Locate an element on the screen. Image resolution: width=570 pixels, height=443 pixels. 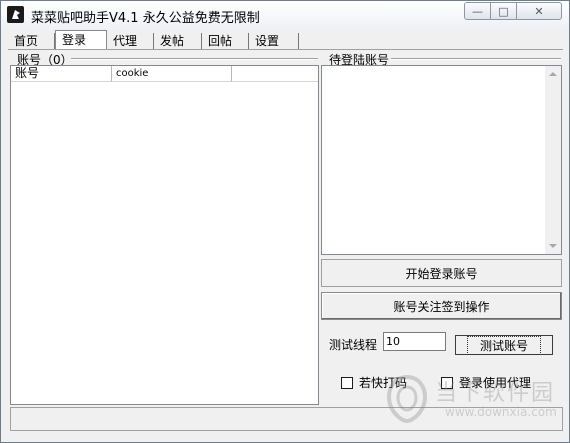
close-button: ✕ is located at coordinates (539, 11).